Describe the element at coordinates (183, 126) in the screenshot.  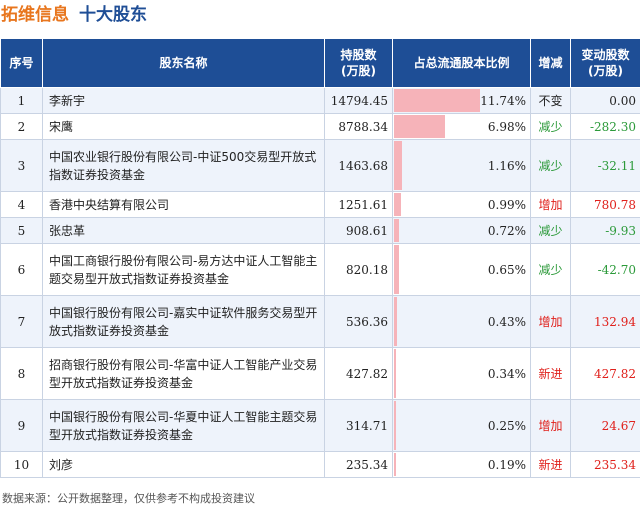
I see `shareholder-name: 宋鹰` at that location.